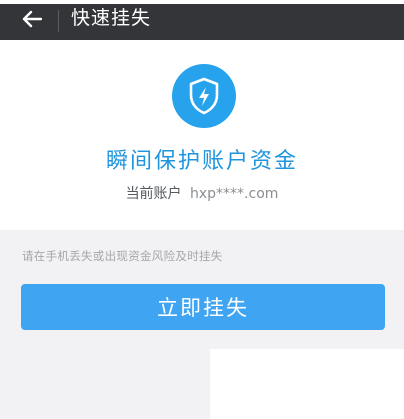 The width and height of the screenshot is (404, 419). Describe the element at coordinates (122, 256) in the screenshot. I see `hint-text: 请在手机丢失或出现资金风险及时挂失` at that location.